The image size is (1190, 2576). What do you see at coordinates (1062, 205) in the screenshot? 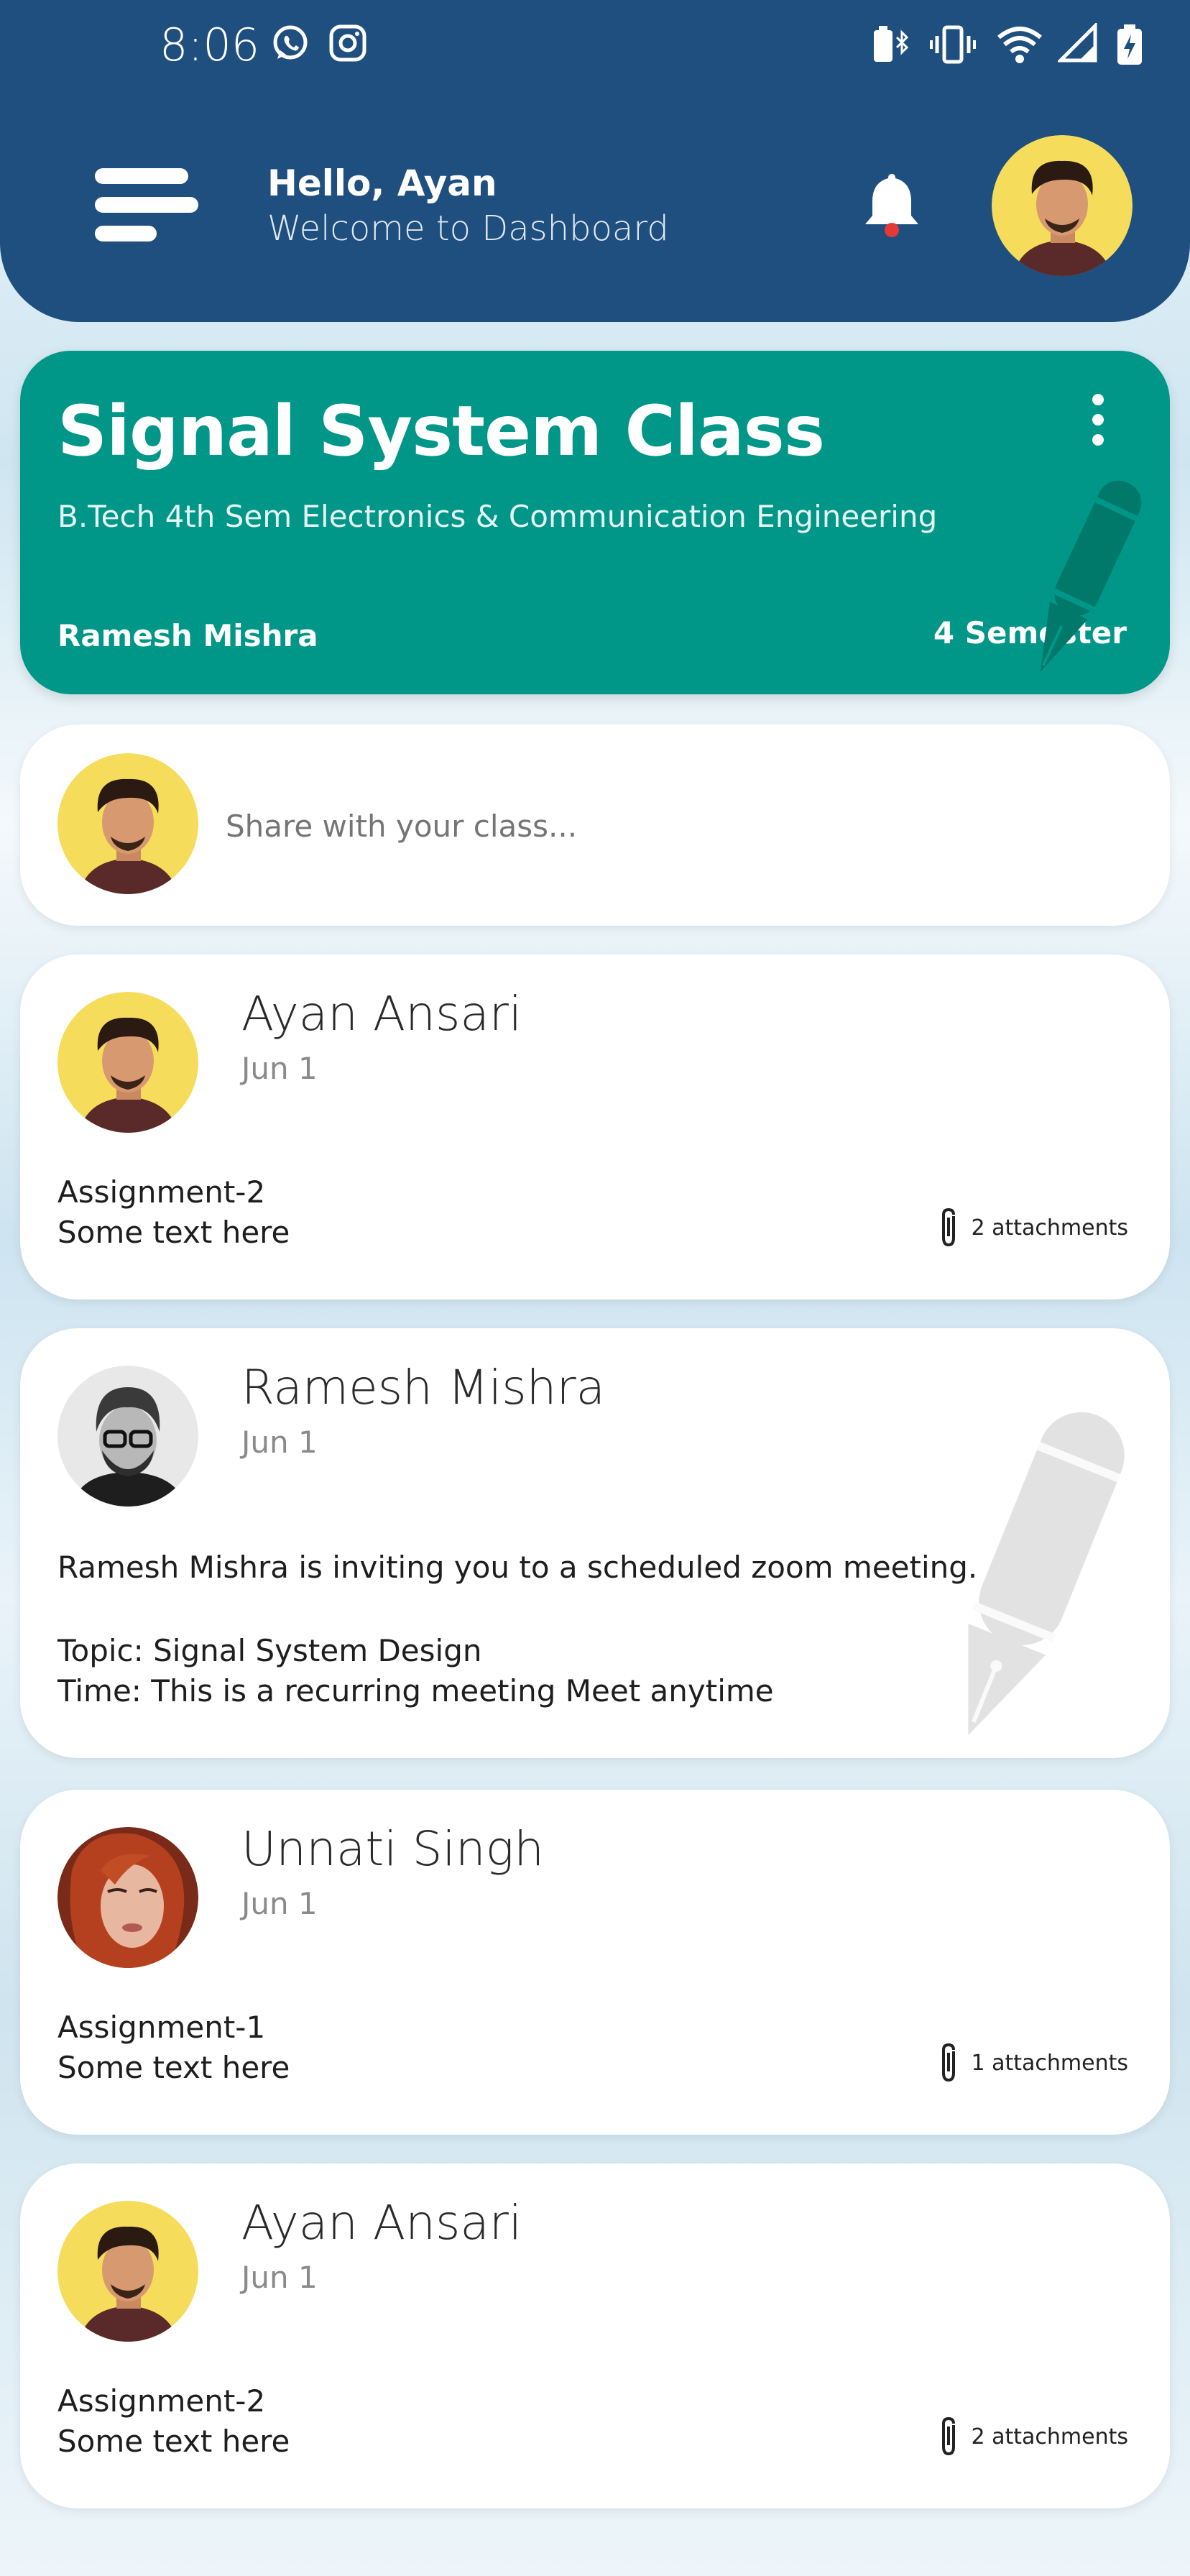
I see `user-avatar` at bounding box center [1062, 205].